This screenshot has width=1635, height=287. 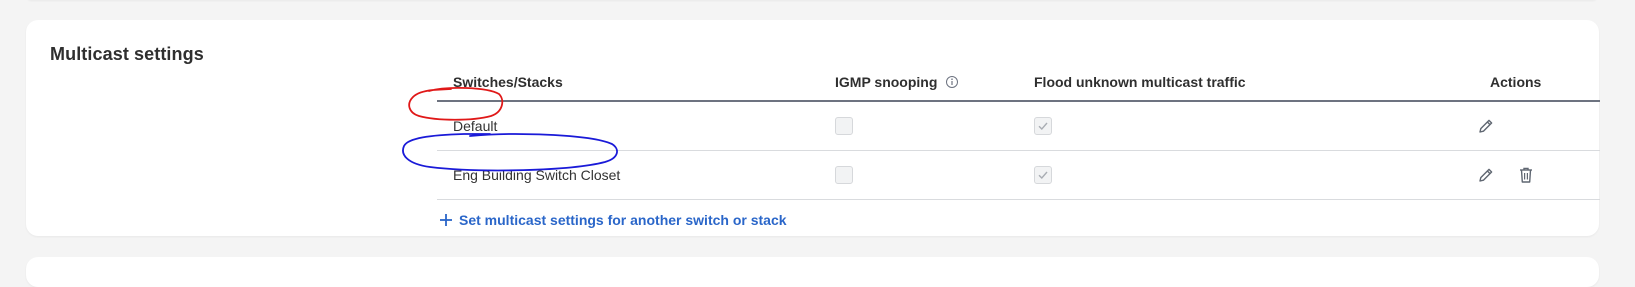 What do you see at coordinates (1516, 82) in the screenshot?
I see `column-header-actions: Actions` at bounding box center [1516, 82].